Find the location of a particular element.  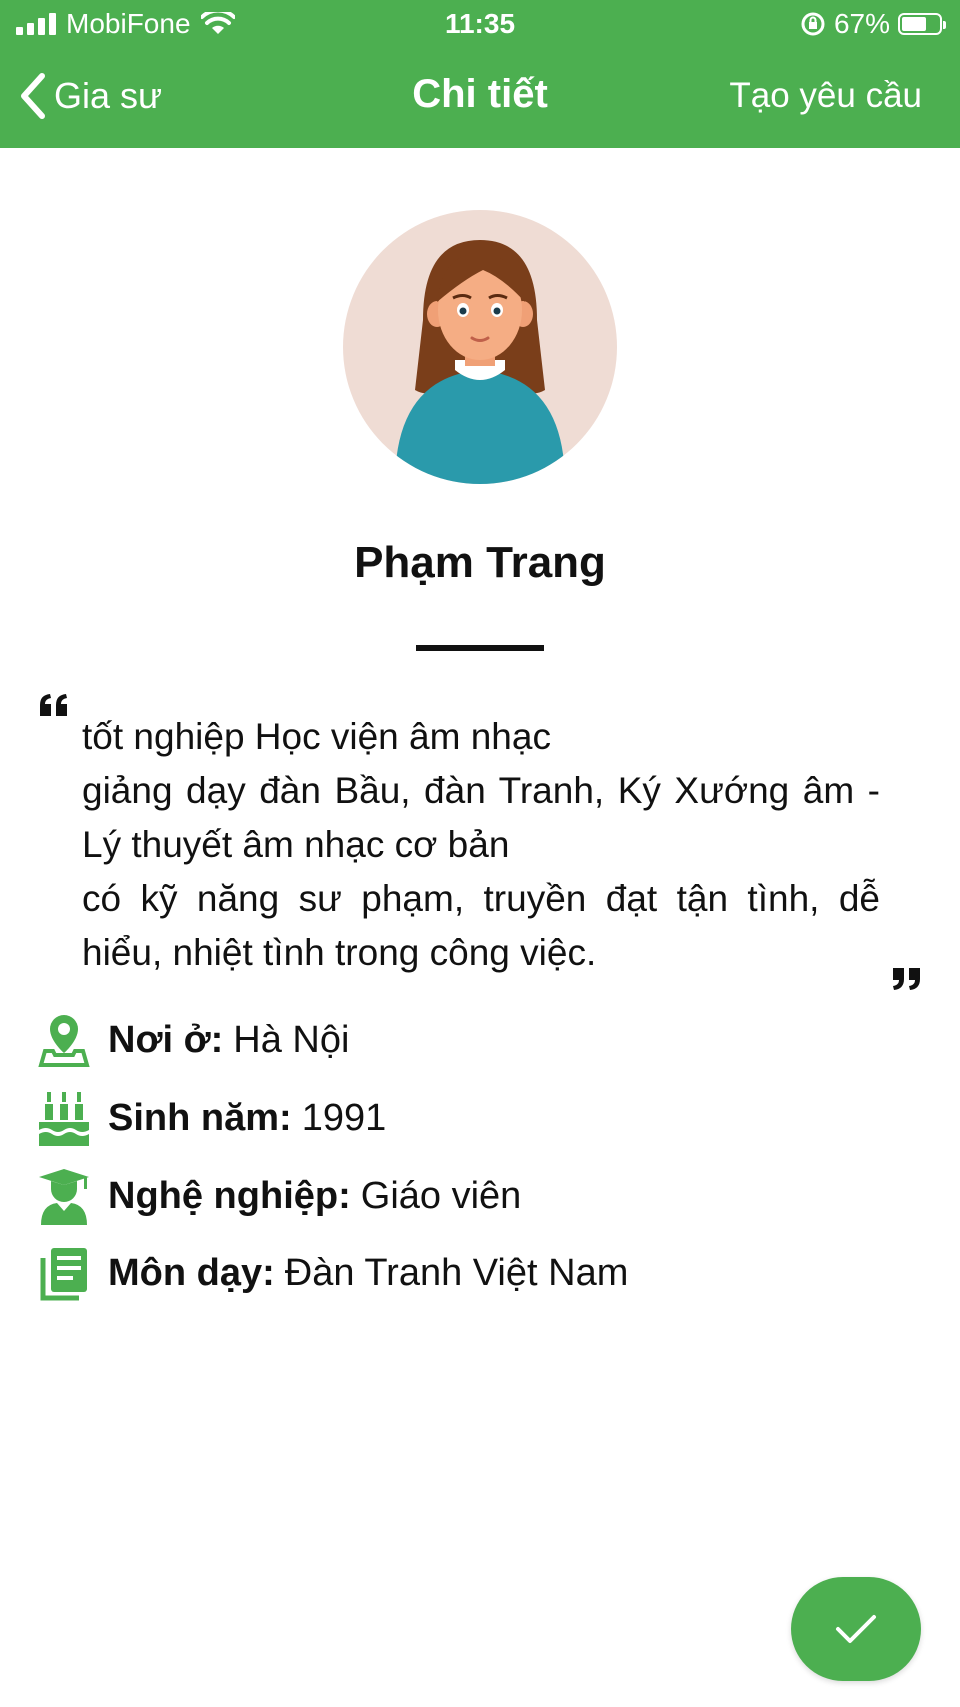

confirm-button is located at coordinates (856, 1629).